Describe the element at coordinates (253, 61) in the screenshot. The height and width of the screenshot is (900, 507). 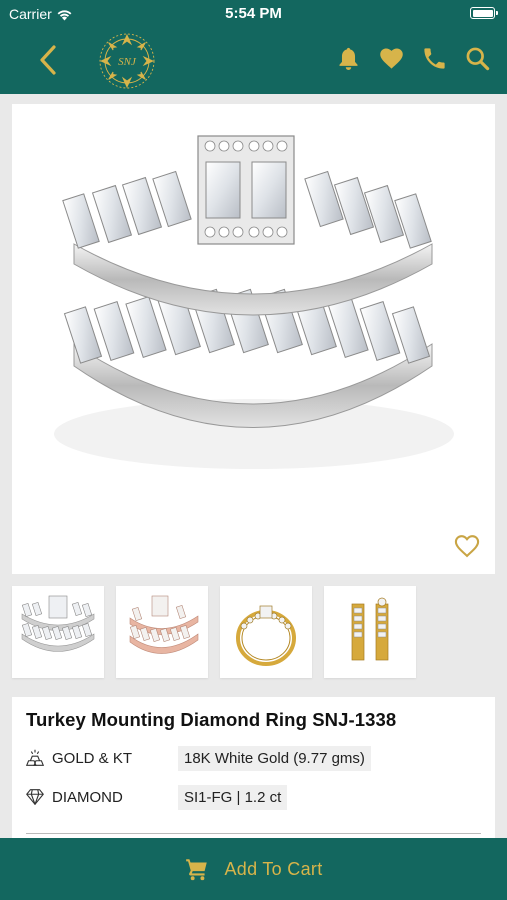
I see `nav-bar: SNJ` at that location.